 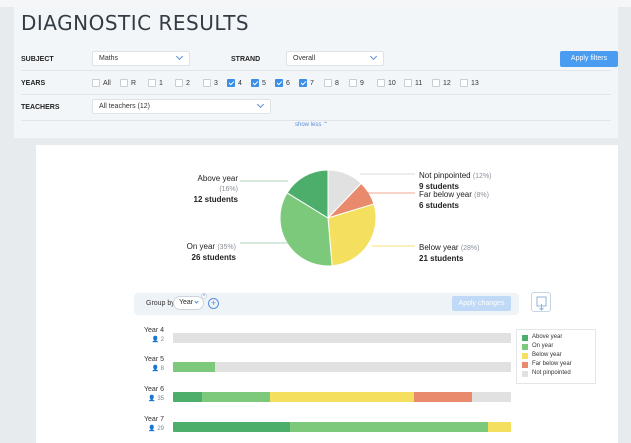 I want to click on on-students: 26 students, so click(x=213, y=257).